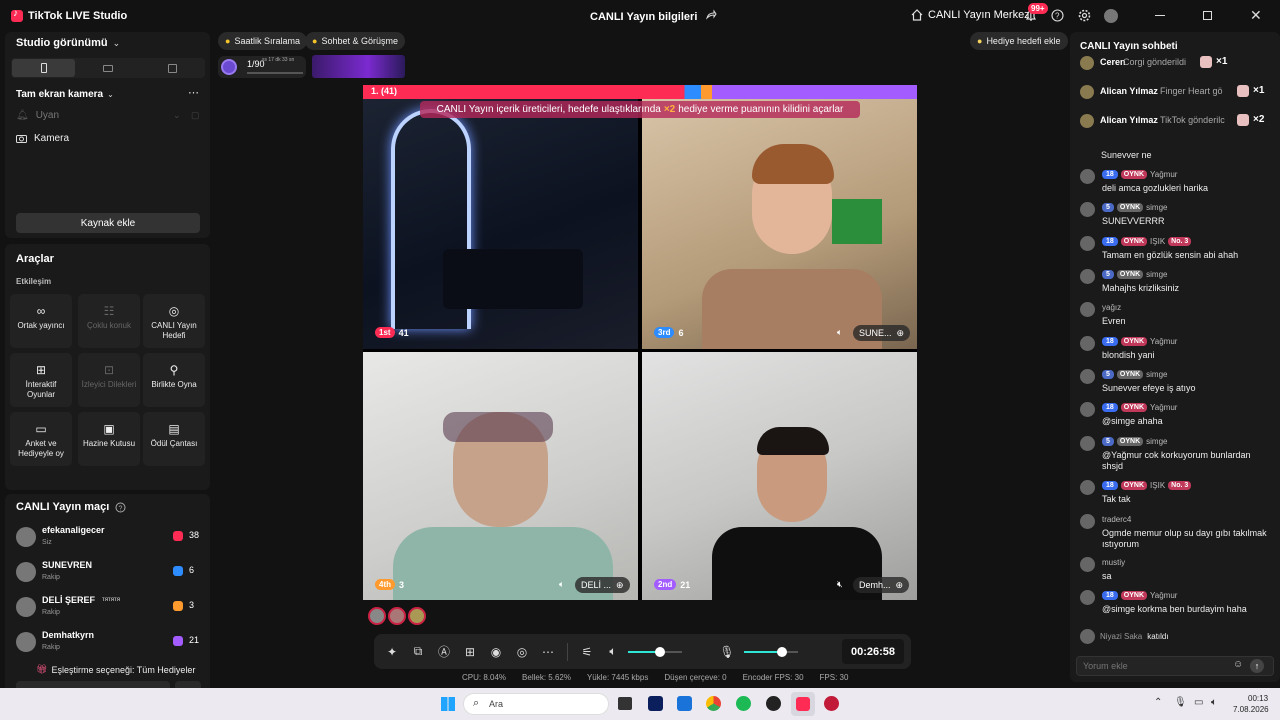 The height and width of the screenshot is (720, 1280). I want to click on hourly-ranking-button: ● Saatlik Sıralama, so click(262, 41).